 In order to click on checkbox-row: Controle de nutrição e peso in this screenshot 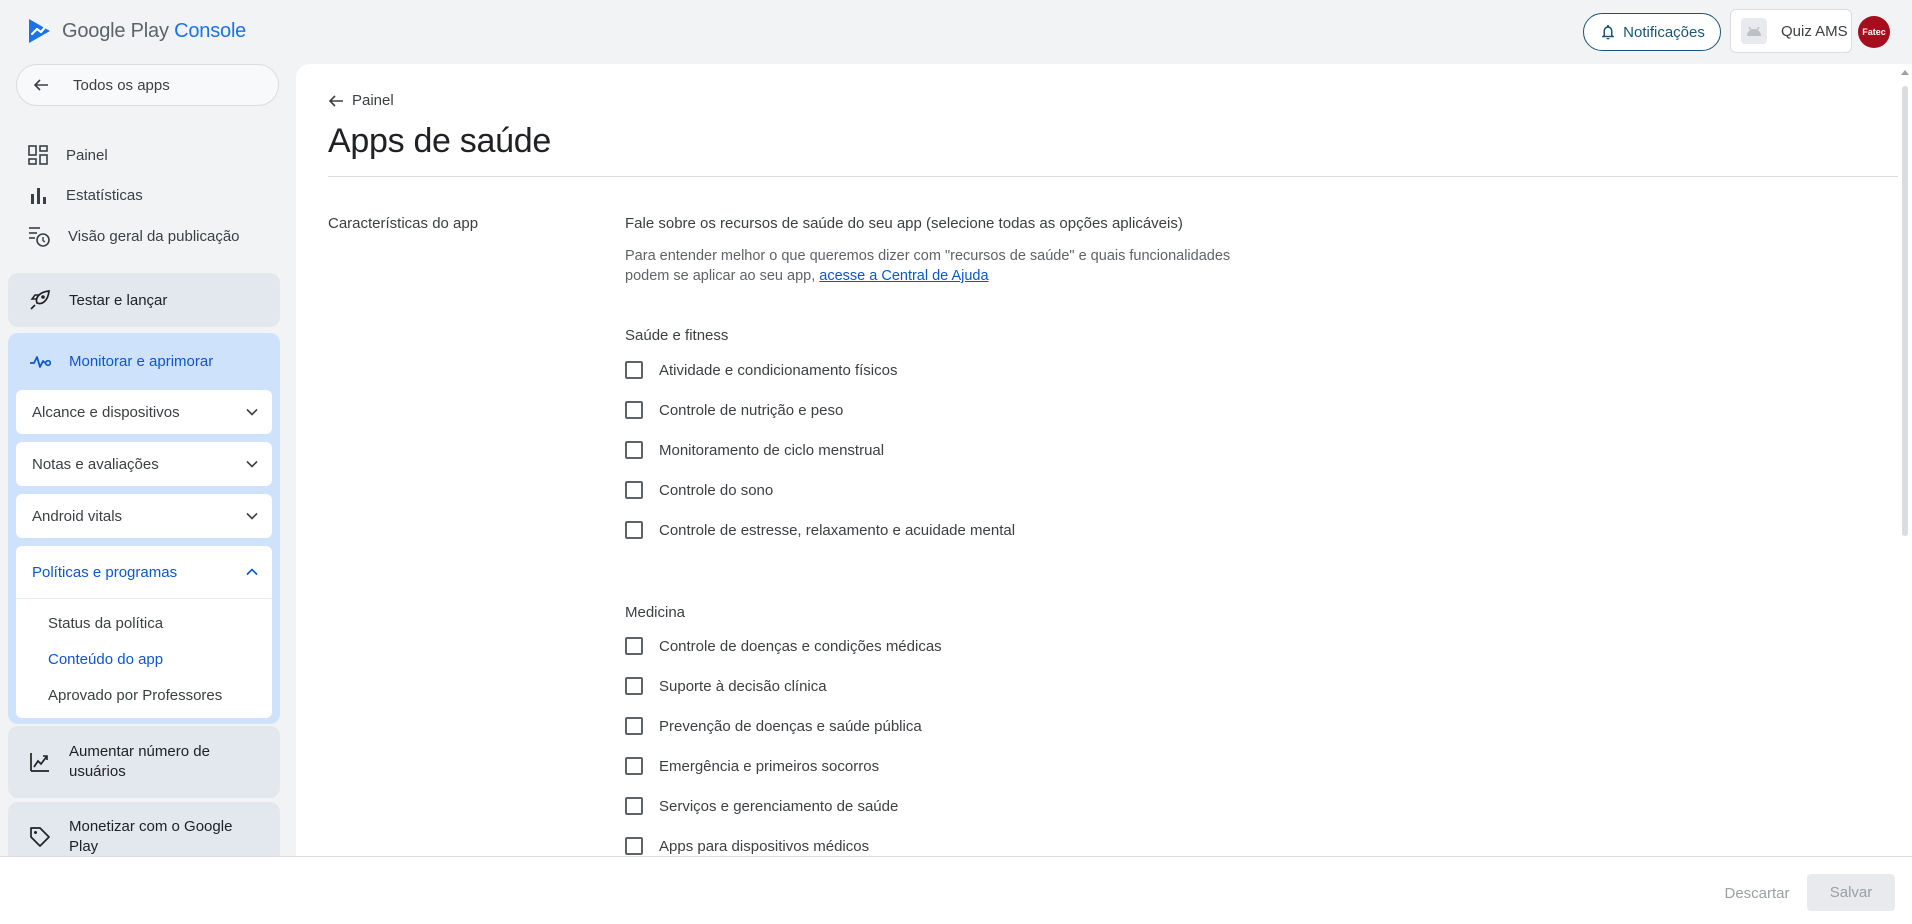, I will do `click(734, 410)`.